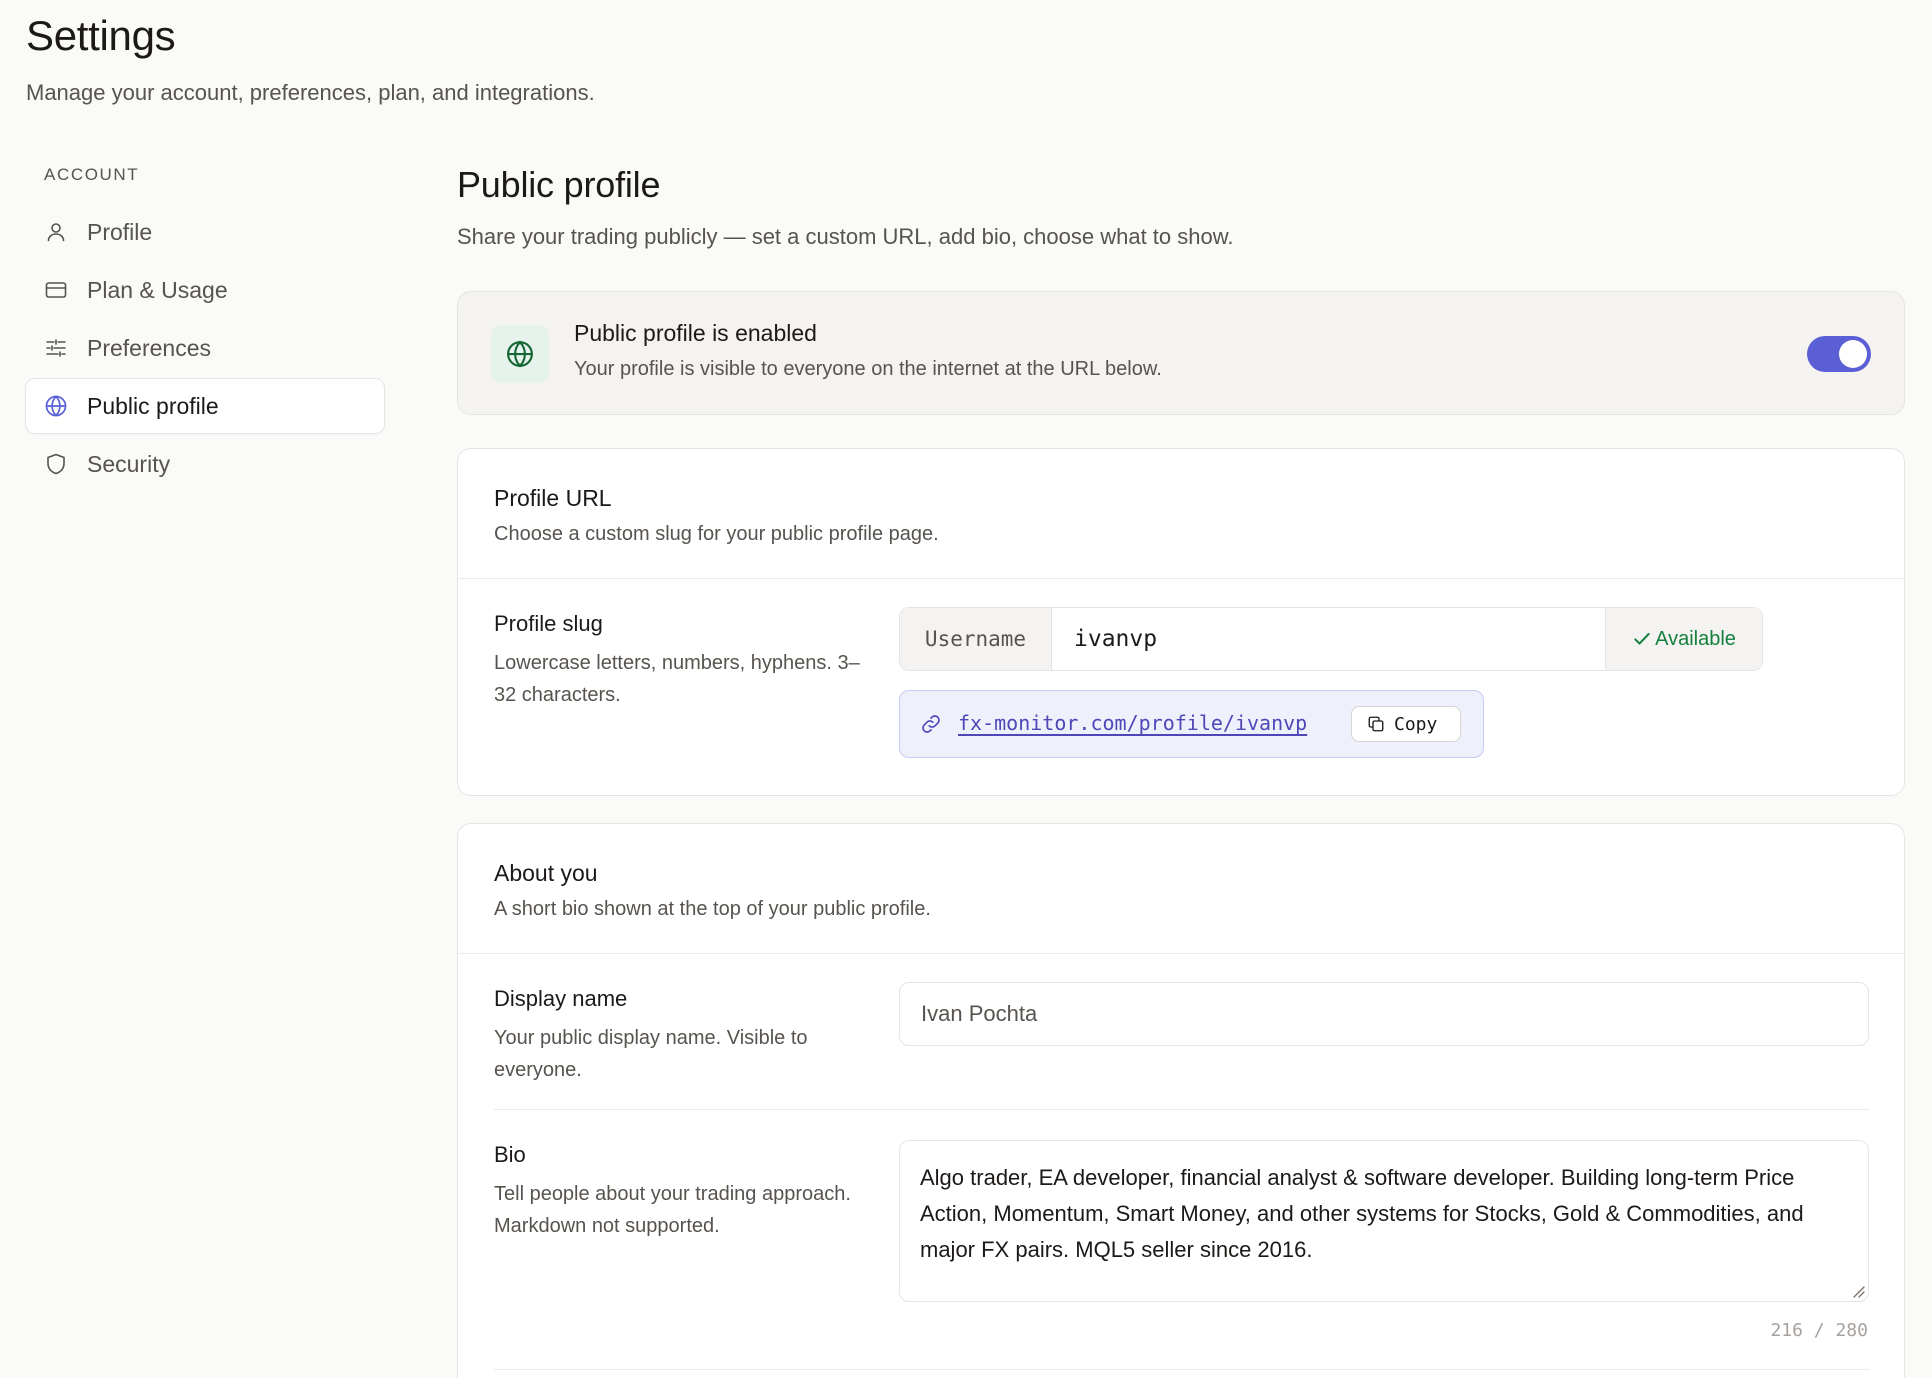 Image resolution: width=1932 pixels, height=1378 pixels. I want to click on display-name-label: Display name, so click(561, 998).